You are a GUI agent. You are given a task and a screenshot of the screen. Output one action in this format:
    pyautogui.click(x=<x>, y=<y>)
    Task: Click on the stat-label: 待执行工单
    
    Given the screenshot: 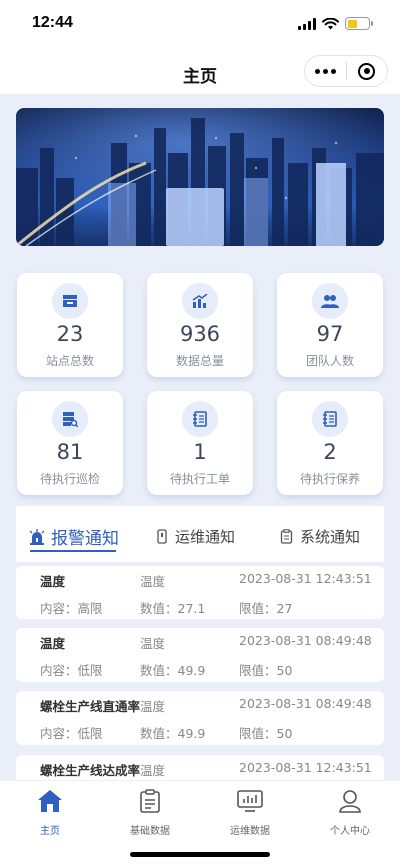 What is the action you would take?
    pyautogui.click(x=199, y=479)
    